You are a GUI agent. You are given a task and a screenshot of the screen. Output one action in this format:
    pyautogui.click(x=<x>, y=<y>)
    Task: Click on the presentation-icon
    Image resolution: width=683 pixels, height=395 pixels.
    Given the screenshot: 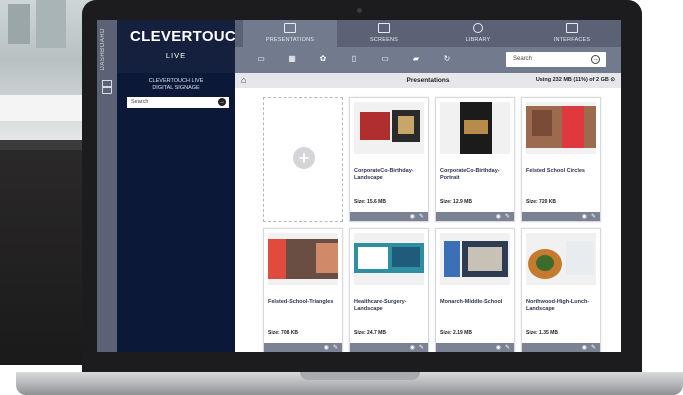 What is the action you would take?
    pyautogui.click(x=290, y=28)
    